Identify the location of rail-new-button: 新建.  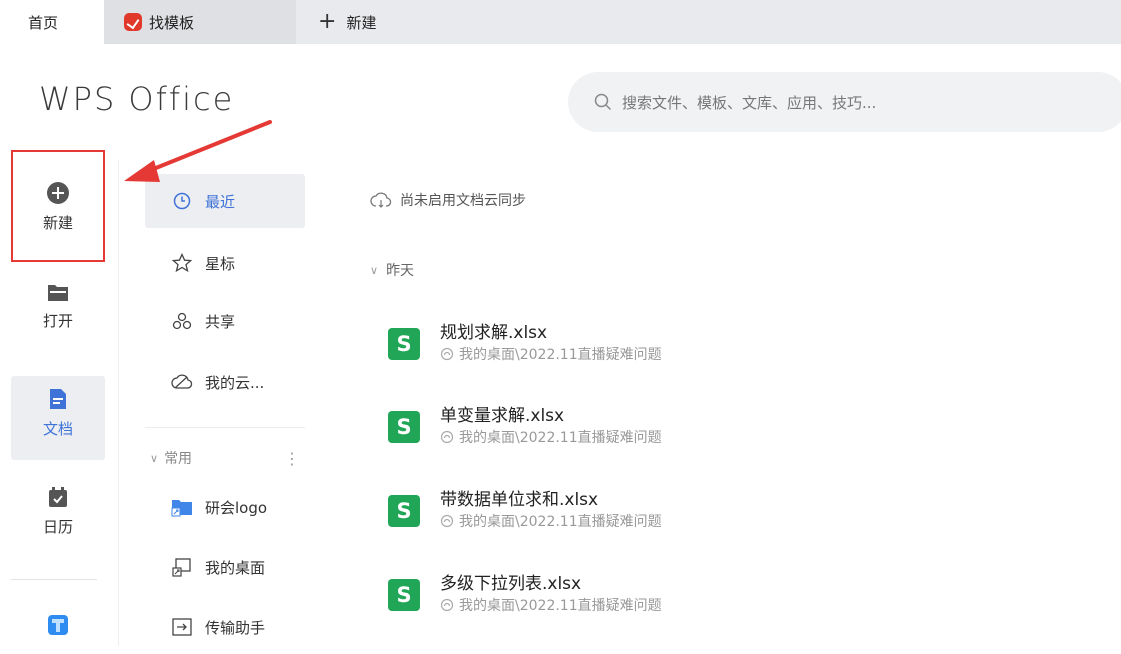
(58, 206).